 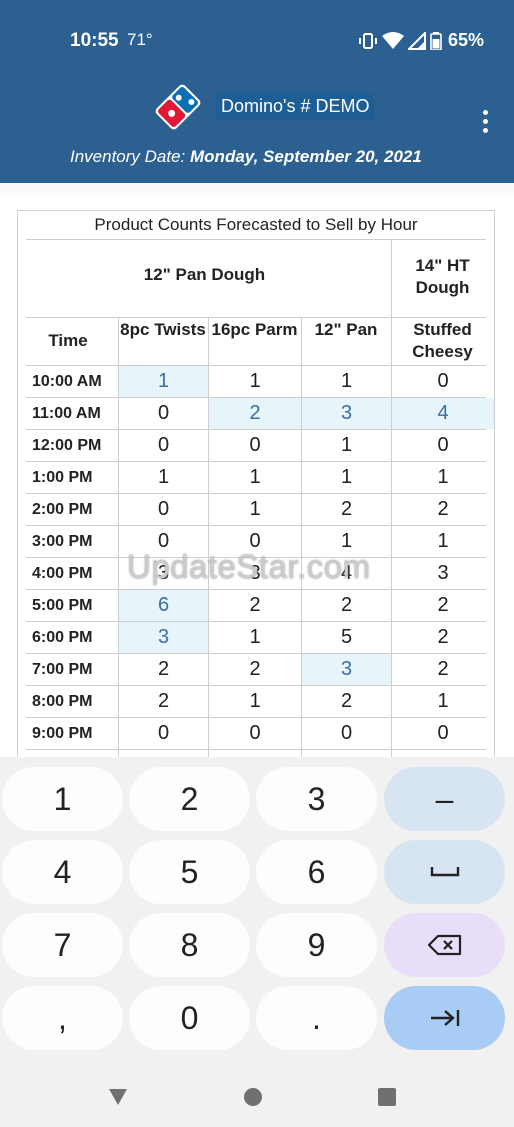 What do you see at coordinates (62, 573) in the screenshot?
I see `time-cell: 4:00 PM` at bounding box center [62, 573].